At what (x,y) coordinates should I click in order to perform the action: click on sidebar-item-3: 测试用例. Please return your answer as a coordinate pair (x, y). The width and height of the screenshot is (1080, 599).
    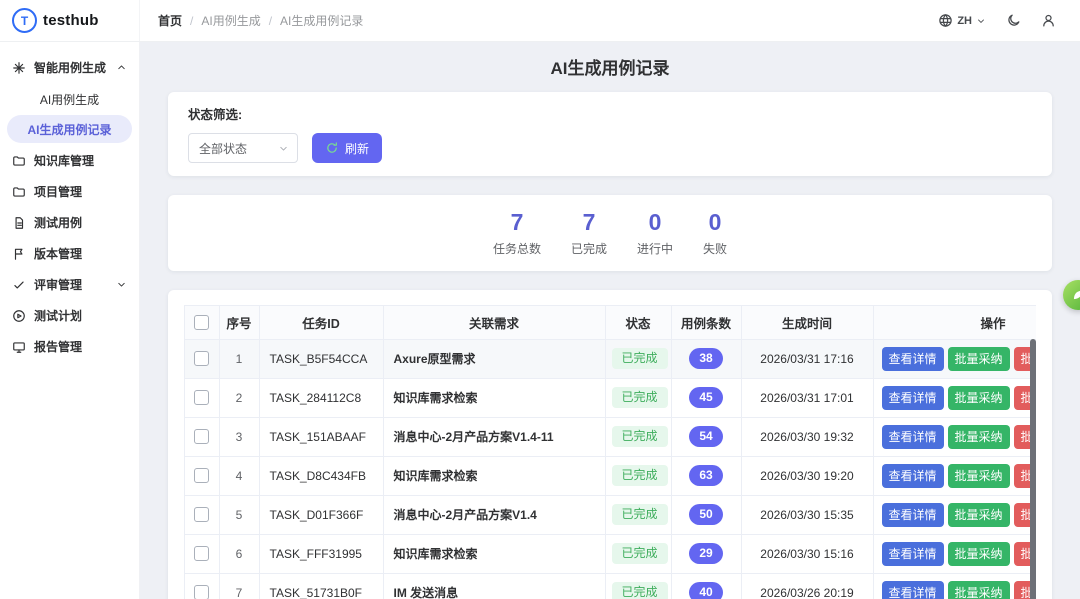
    Looking at the image, I should click on (69, 222).